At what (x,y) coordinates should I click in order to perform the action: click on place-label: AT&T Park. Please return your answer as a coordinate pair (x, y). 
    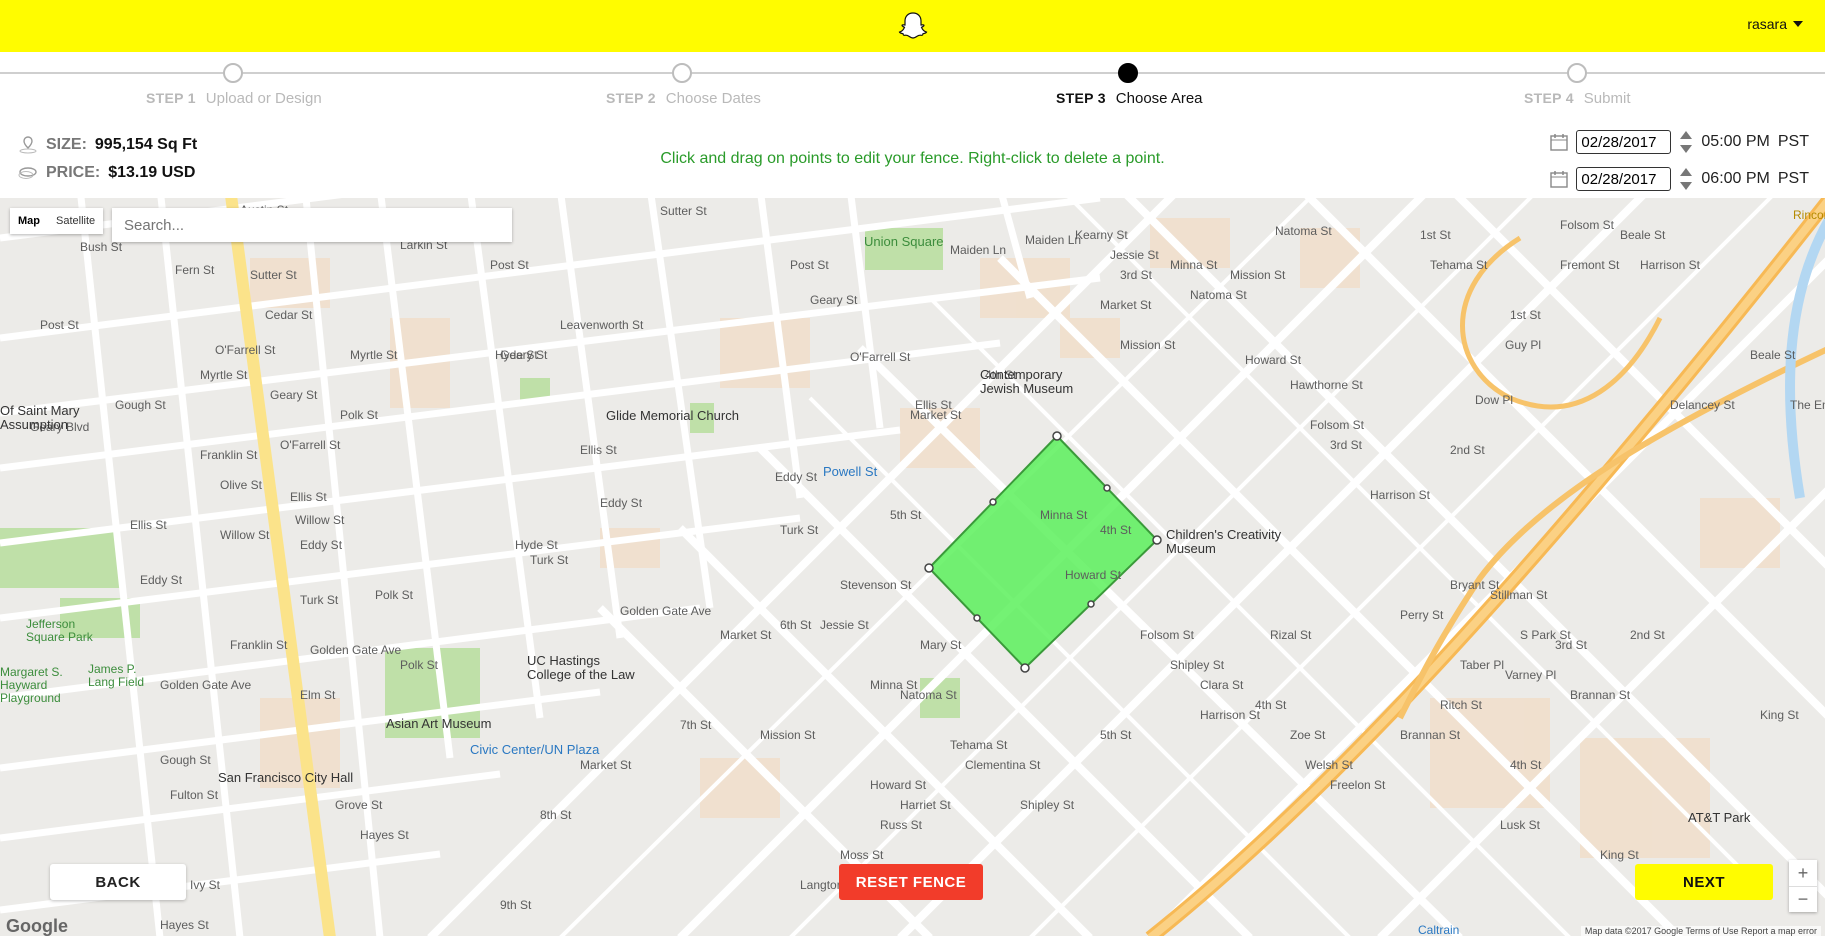
    Looking at the image, I should click on (1719, 817).